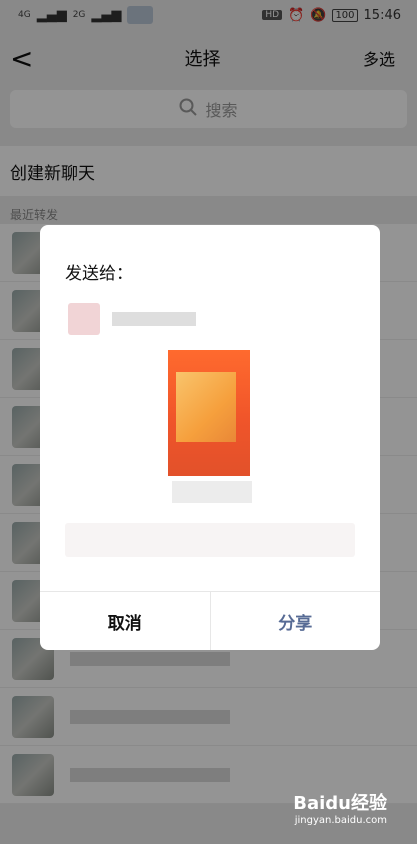  I want to click on watermark-logo: Baidu经验, so click(340, 803).